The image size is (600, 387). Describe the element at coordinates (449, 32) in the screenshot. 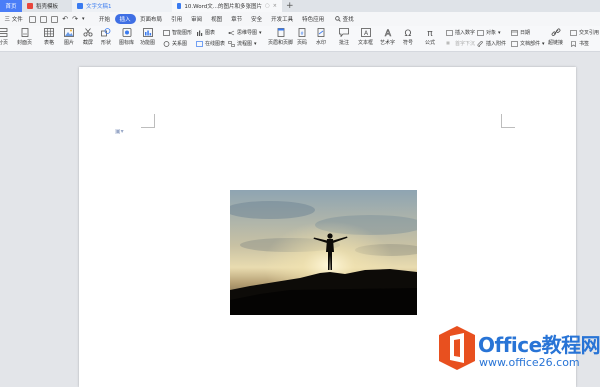

I see `number-icon` at that location.